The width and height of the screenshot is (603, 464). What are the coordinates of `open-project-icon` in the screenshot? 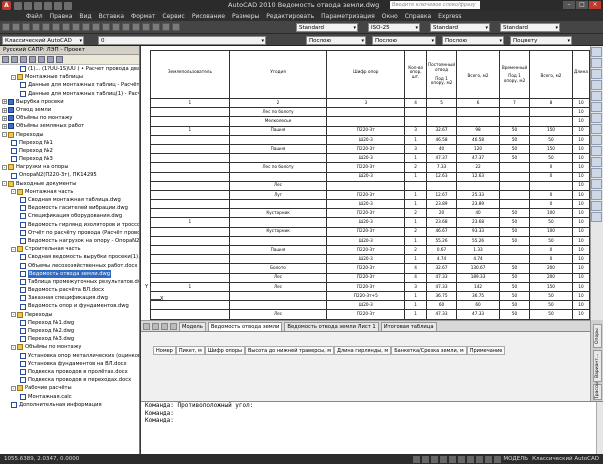 It's located at (14, 59).